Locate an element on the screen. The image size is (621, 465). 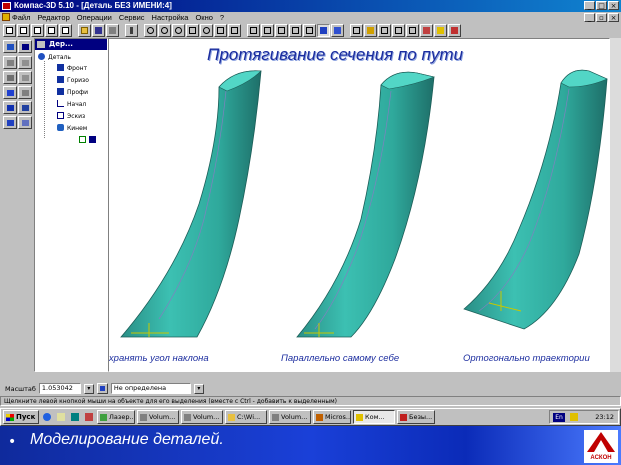
array-icon is located at coordinates (10, 122).